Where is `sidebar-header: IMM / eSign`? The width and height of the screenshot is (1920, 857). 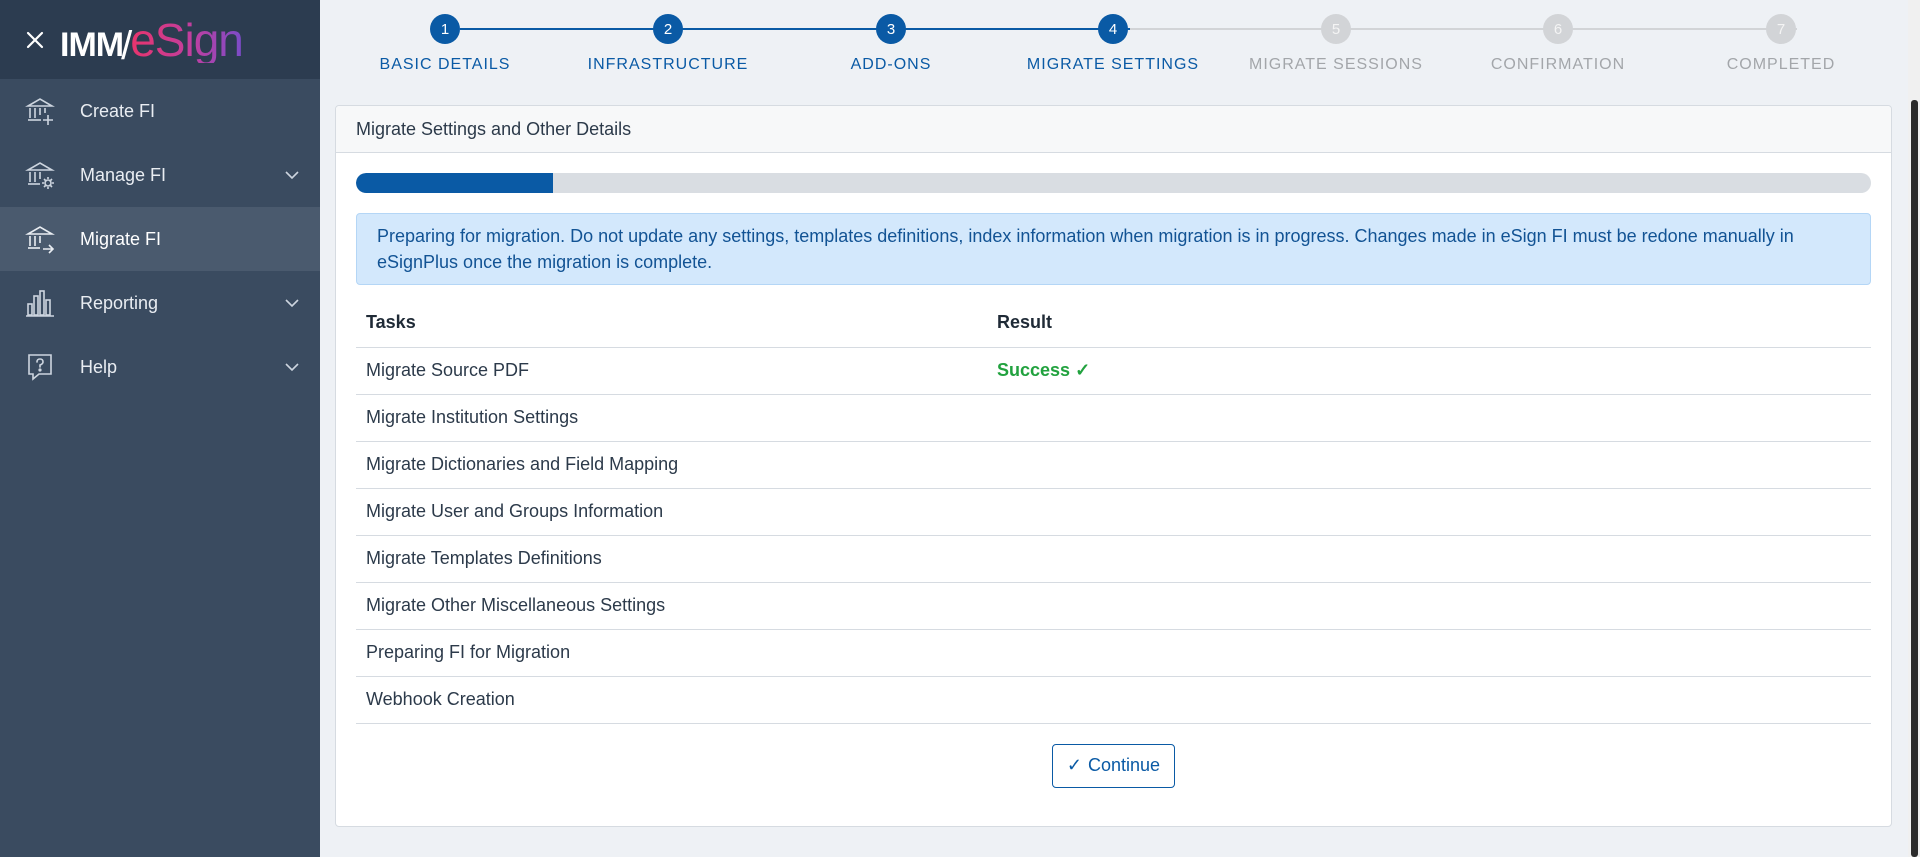
sidebar-header: IMM / eSign is located at coordinates (160, 39).